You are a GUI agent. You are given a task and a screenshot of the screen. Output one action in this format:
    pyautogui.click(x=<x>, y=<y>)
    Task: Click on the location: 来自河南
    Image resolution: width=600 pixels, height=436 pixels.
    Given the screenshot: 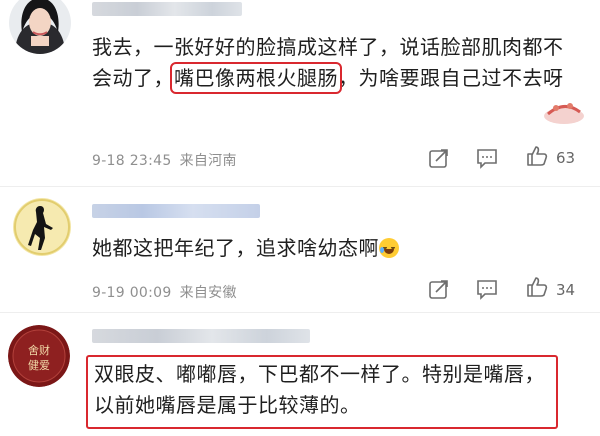 What is the action you would take?
    pyautogui.click(x=208, y=161)
    